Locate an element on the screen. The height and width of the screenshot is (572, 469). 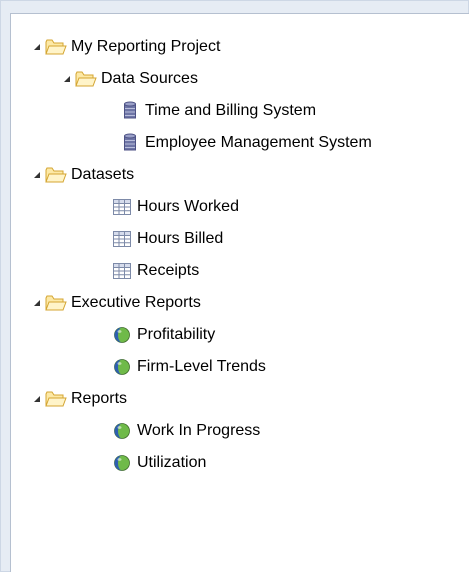
tree-node-datasets: Datasets is located at coordinates (82, 175).